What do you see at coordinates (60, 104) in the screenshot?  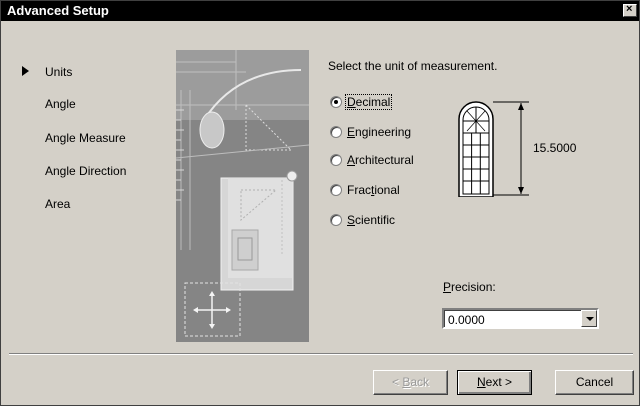 I see `step-label: Angle` at bounding box center [60, 104].